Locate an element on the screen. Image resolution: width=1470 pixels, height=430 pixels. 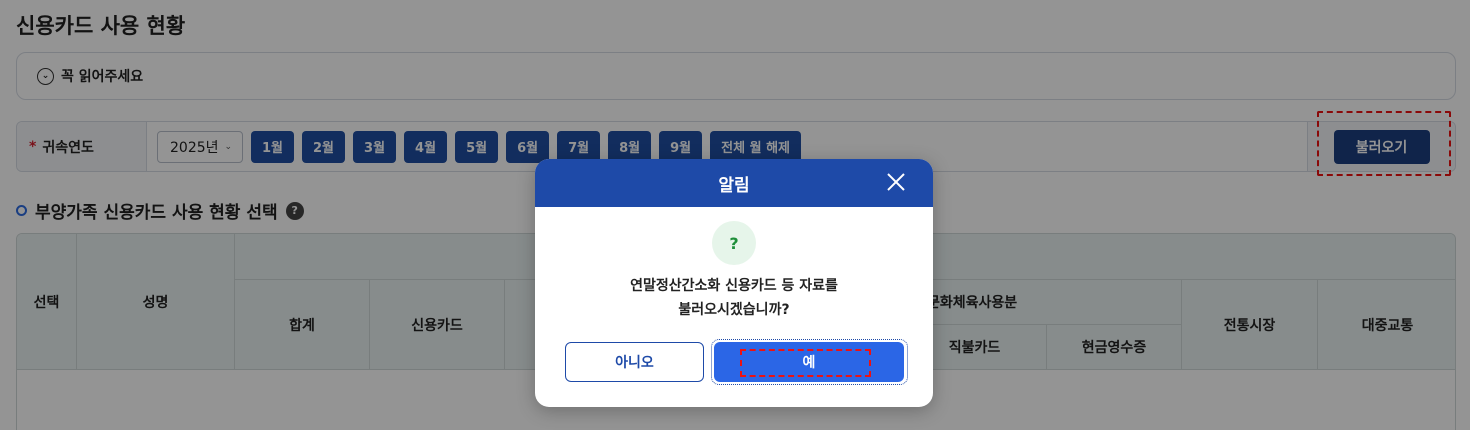
dialog-title: 알림 is located at coordinates (734, 185).